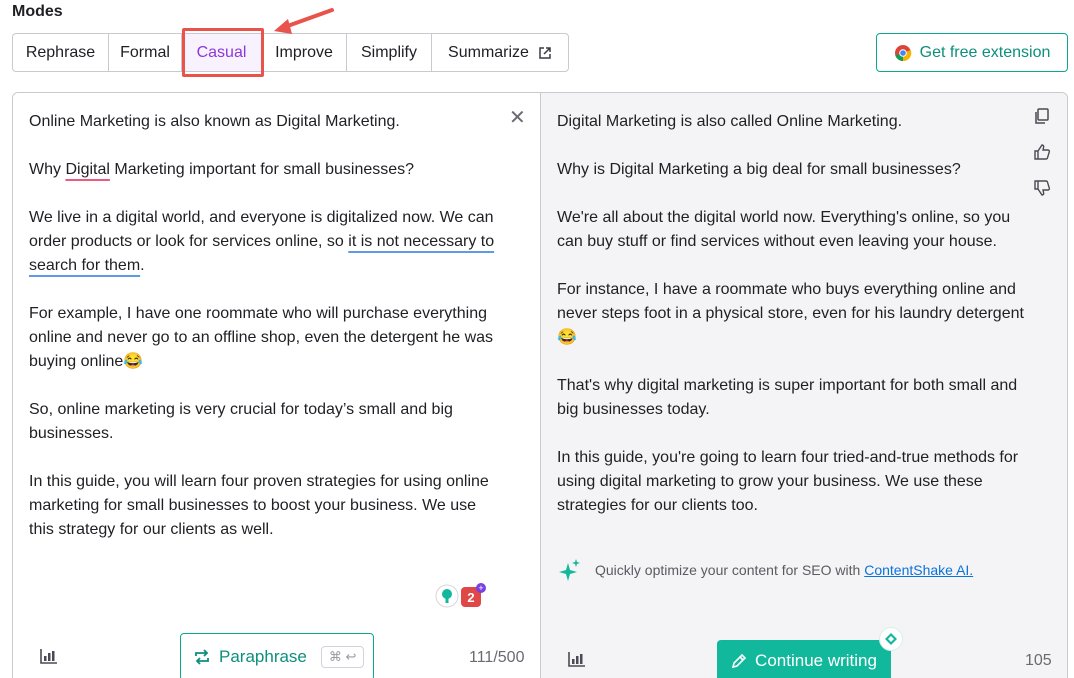 The width and height of the screenshot is (1074, 678). What do you see at coordinates (918, 570) in the screenshot?
I see `contentshake-link: ContentShake AI.` at bounding box center [918, 570].